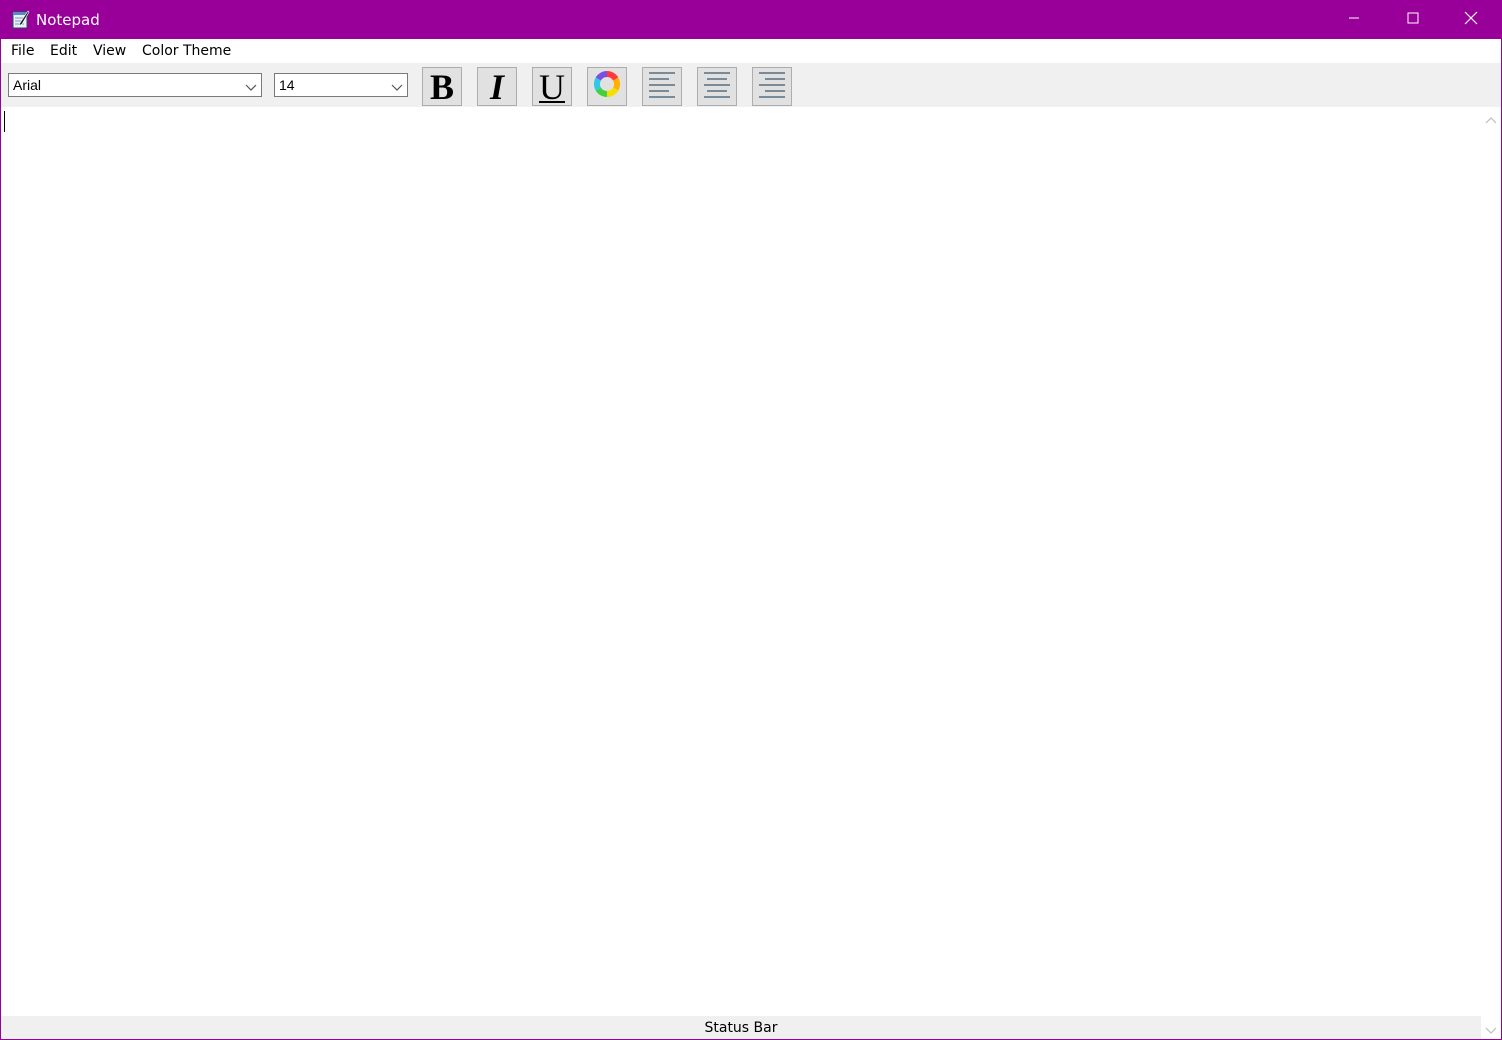  Describe the element at coordinates (751, 51) in the screenshot. I see `menu-bar: File Edit View Color Theme` at that location.